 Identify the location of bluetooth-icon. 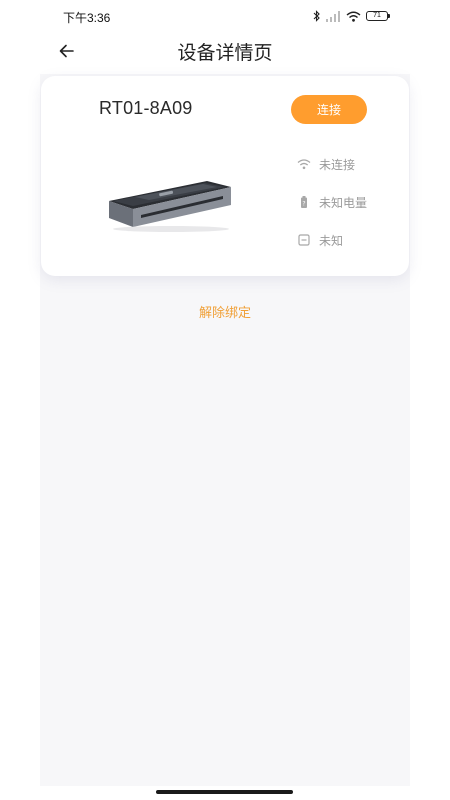
(316, 16).